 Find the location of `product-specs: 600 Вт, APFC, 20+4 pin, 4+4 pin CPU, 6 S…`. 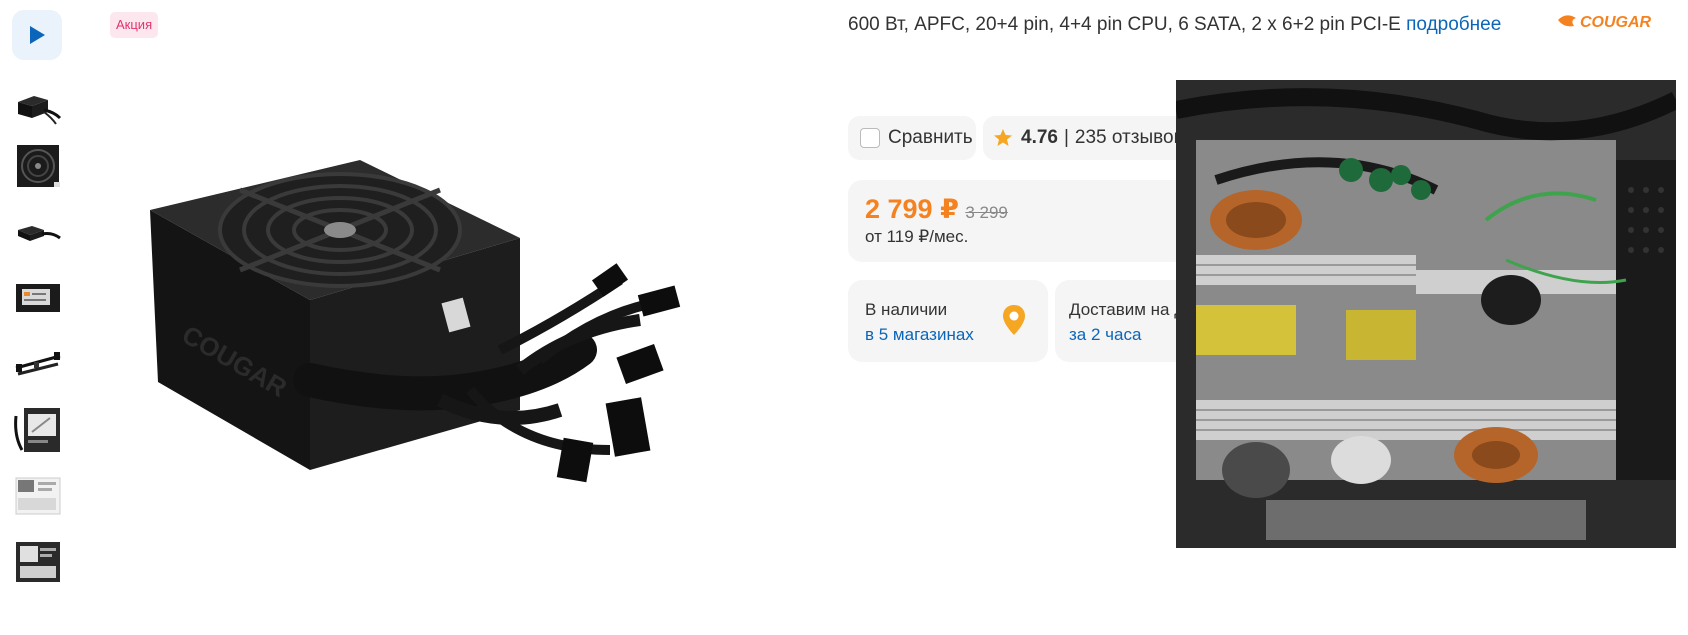

product-specs: 600 Вт, APFC, 20+4 pin, 4+4 pin CPU, 6 S… is located at coordinates (1174, 25).